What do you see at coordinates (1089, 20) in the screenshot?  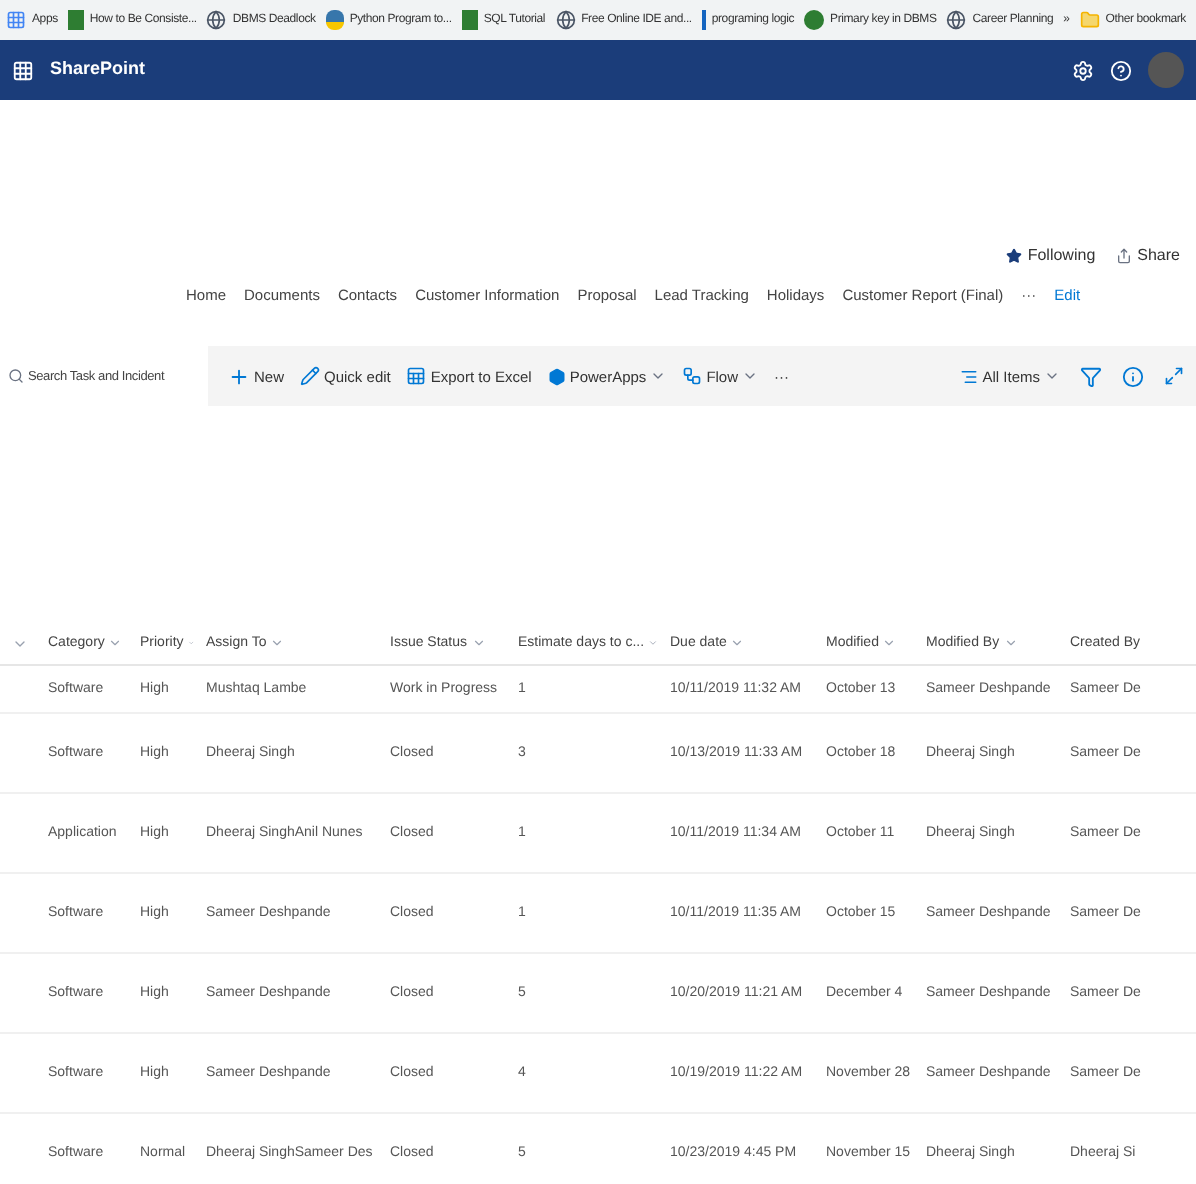 I see `folder-icon` at bounding box center [1089, 20].